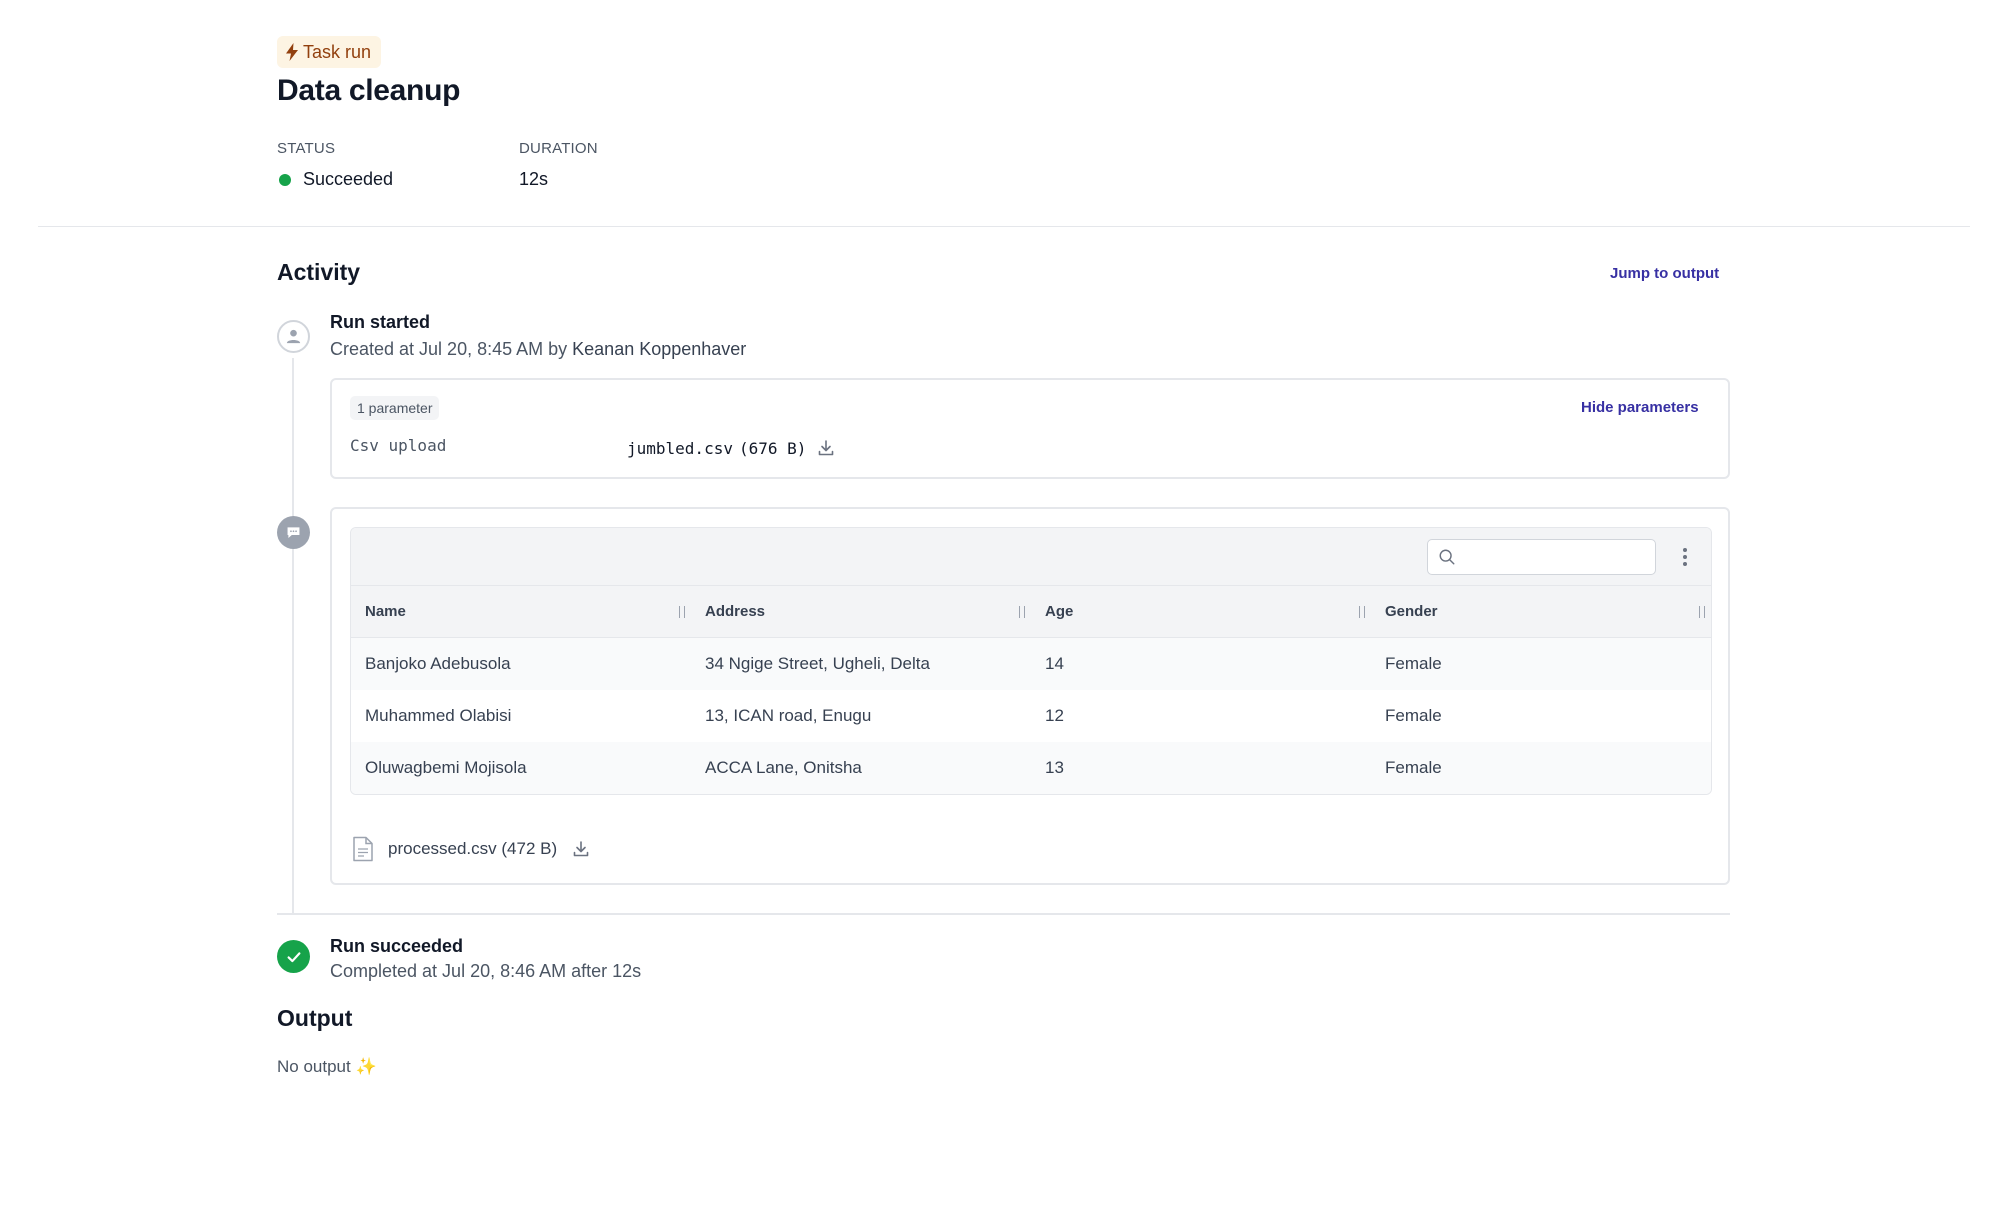 Image resolution: width=2000 pixels, height=1208 pixels. Describe the element at coordinates (1003, 914) in the screenshot. I see `timeline-divider` at that location.